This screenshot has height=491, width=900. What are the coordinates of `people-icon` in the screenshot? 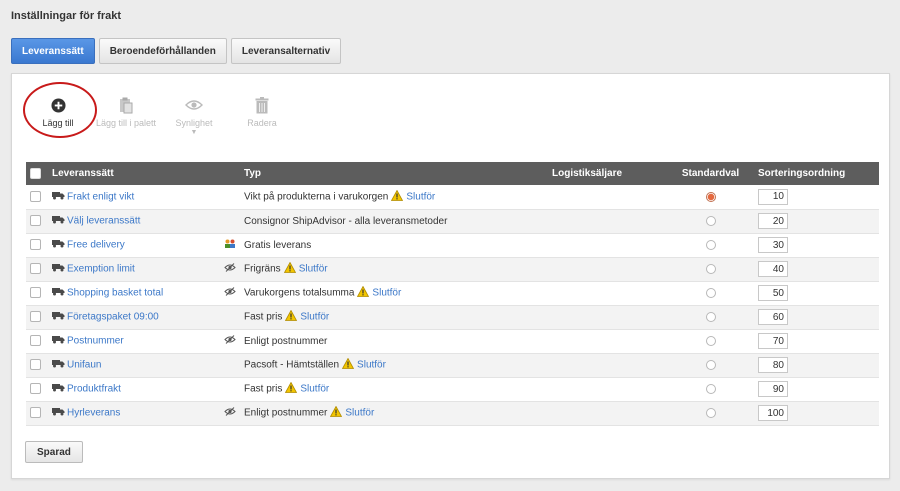 It's located at (230, 245).